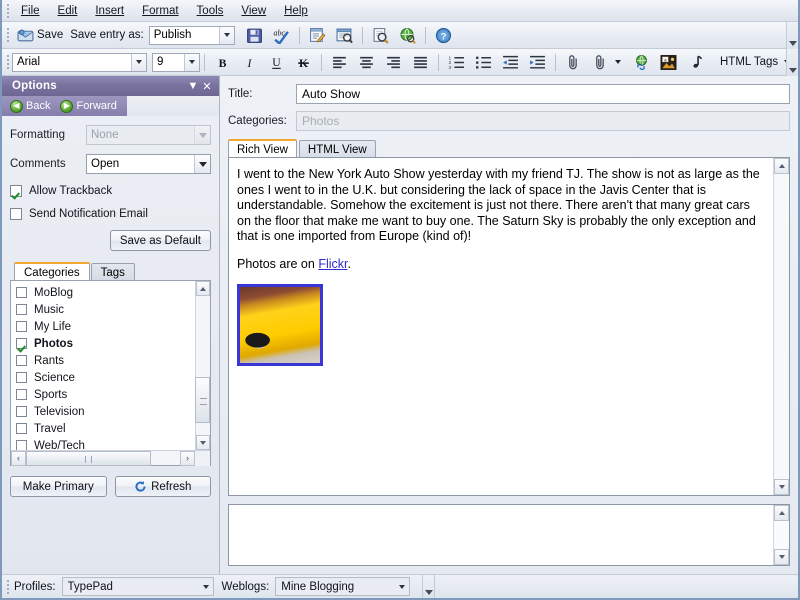 The image size is (800, 600). What do you see at coordinates (202, 365) in the screenshot?
I see `categories-vertical-scrollbar` at bounding box center [202, 365].